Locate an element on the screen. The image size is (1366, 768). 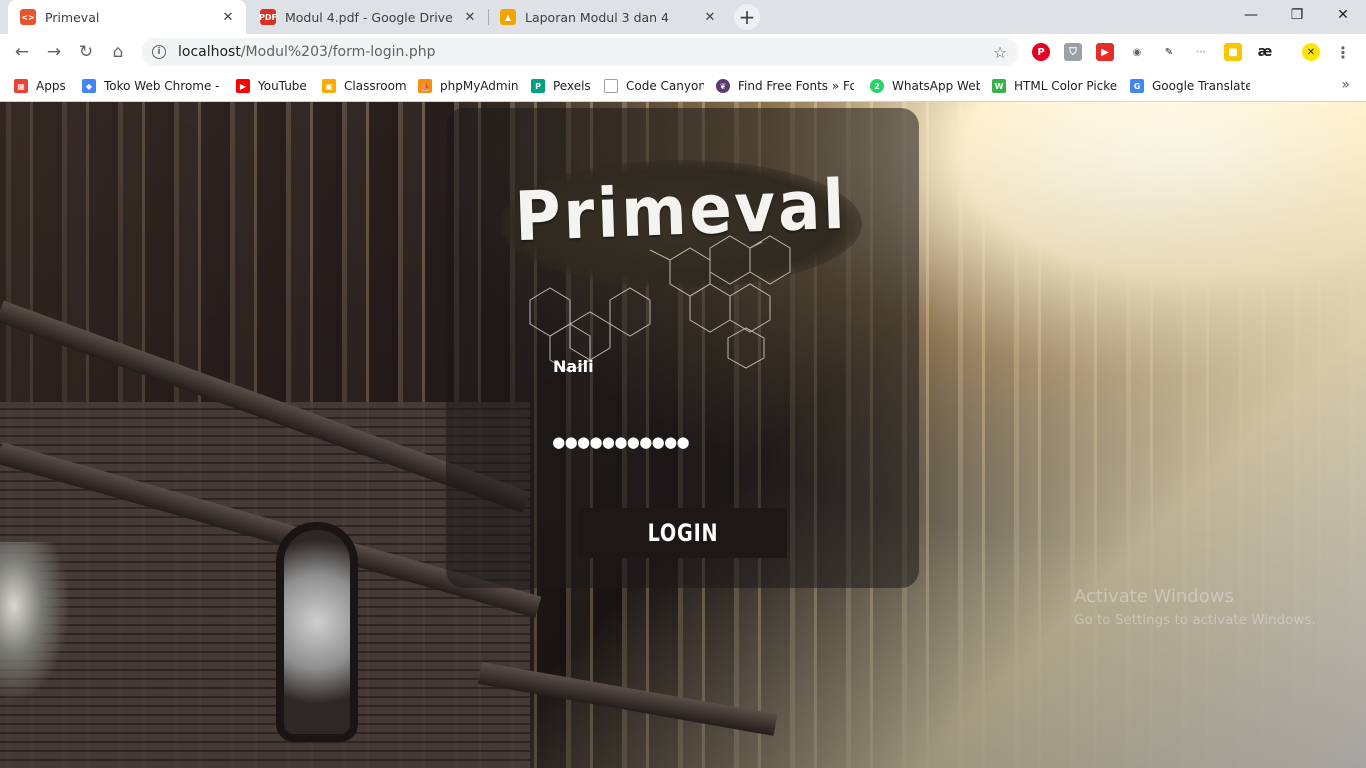
url-text: localhost/Modul%203/form-login.php is located at coordinates (584, 52).